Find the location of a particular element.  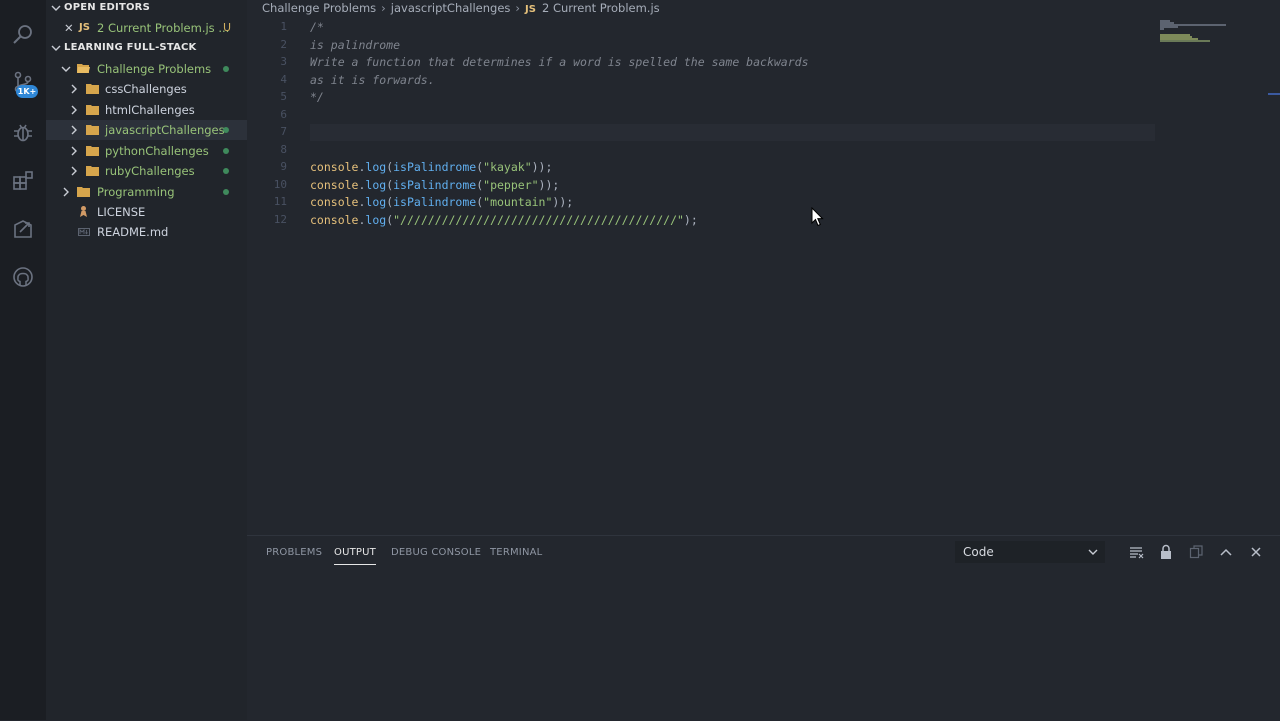

search-icon is located at coordinates (23, 34).